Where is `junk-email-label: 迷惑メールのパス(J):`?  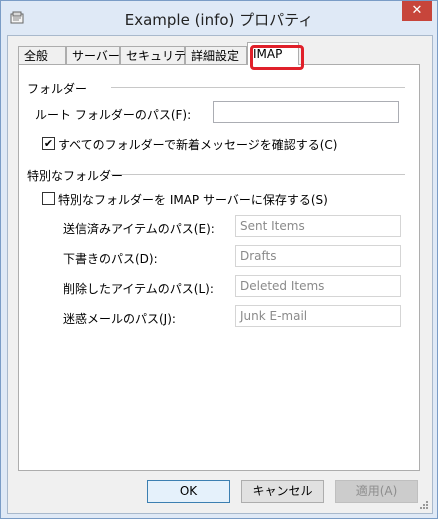 junk-email-label: 迷惑メールのパス(J): is located at coordinates (119, 319).